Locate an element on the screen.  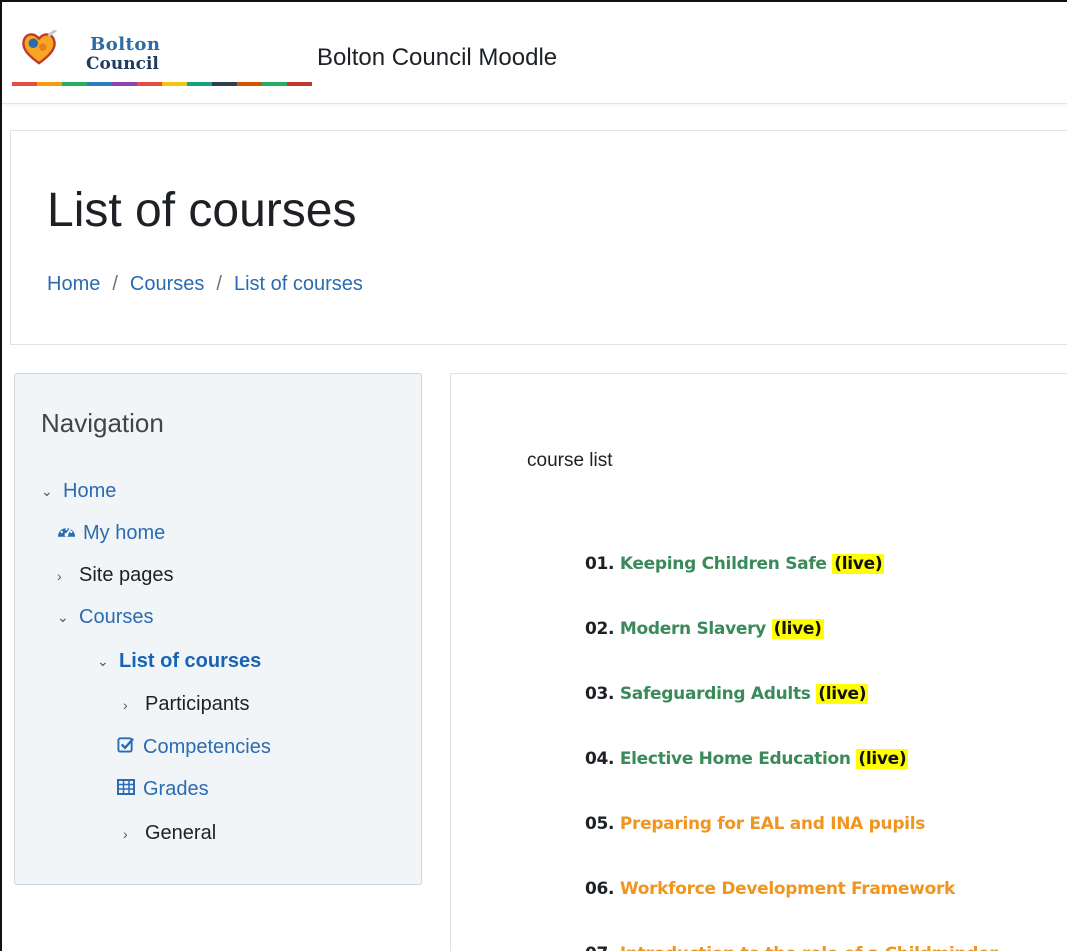
course-link: Keeping Children Safe is located at coordinates (723, 564).